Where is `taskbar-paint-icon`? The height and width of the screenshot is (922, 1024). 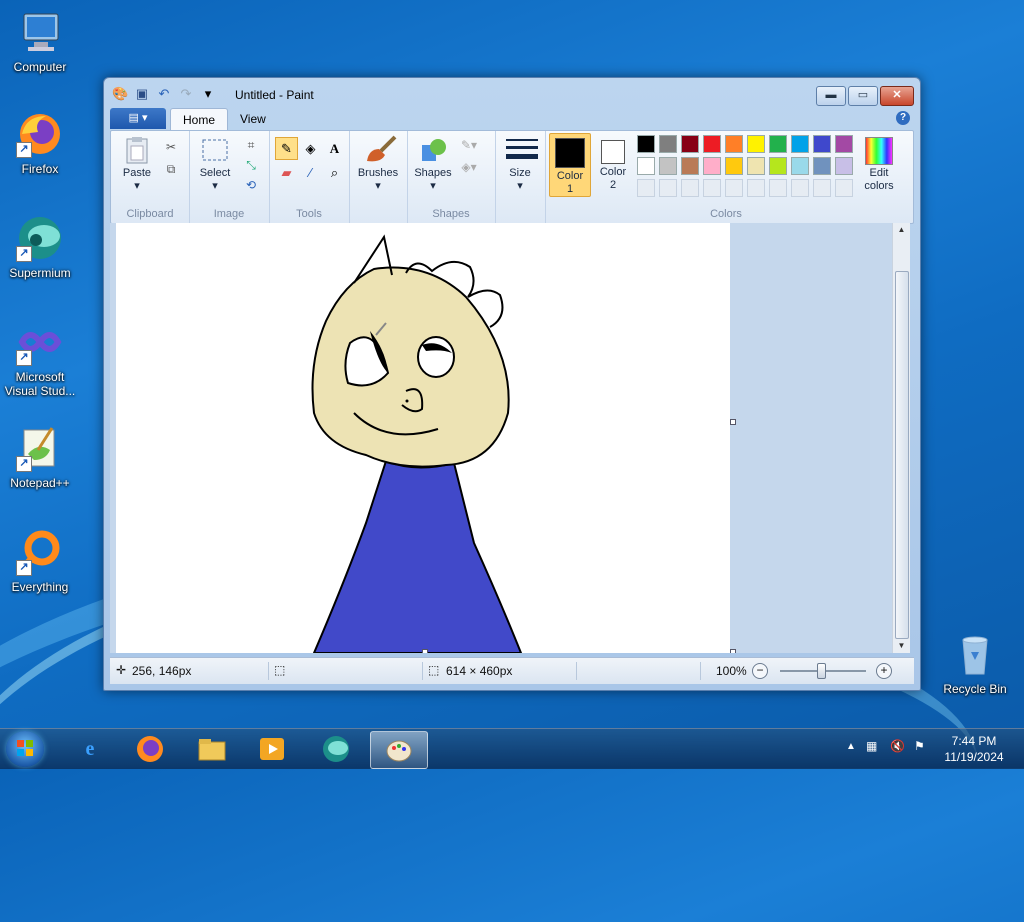
taskbar-paint-icon is located at coordinates (399, 750).